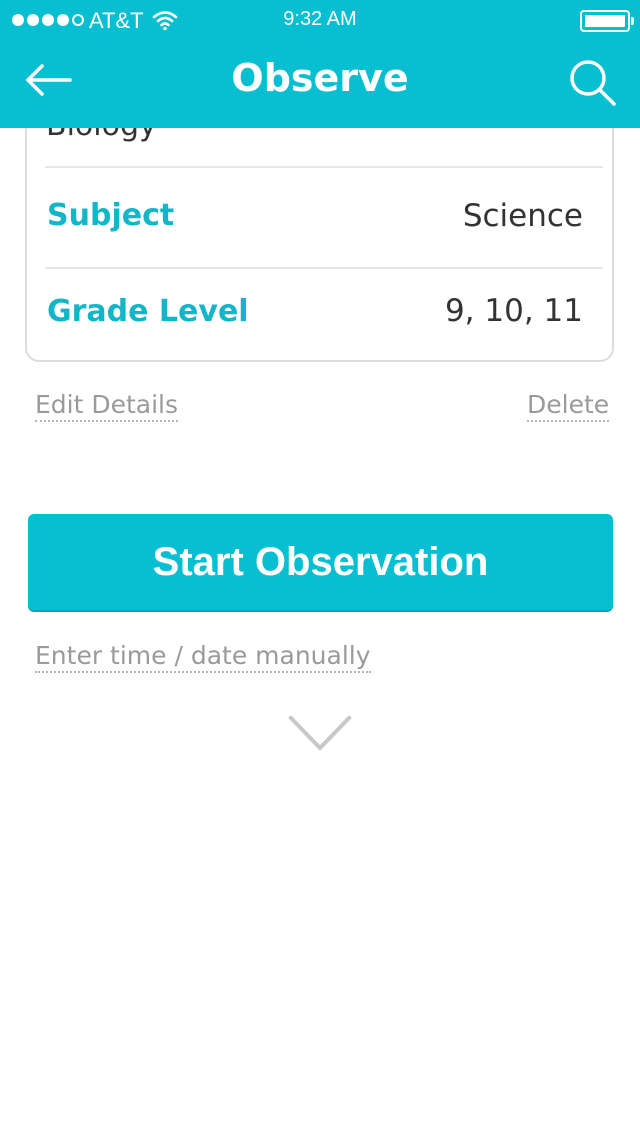  What do you see at coordinates (320, 562) in the screenshot?
I see `start-observation-button: Start Observation` at bounding box center [320, 562].